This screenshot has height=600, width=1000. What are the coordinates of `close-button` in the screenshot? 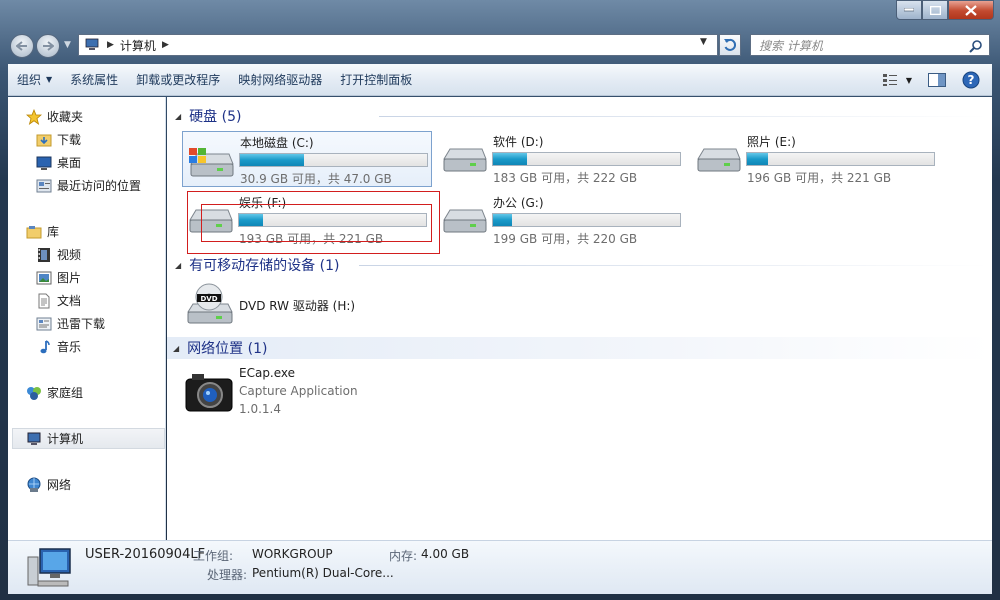 It's located at (971, 10).